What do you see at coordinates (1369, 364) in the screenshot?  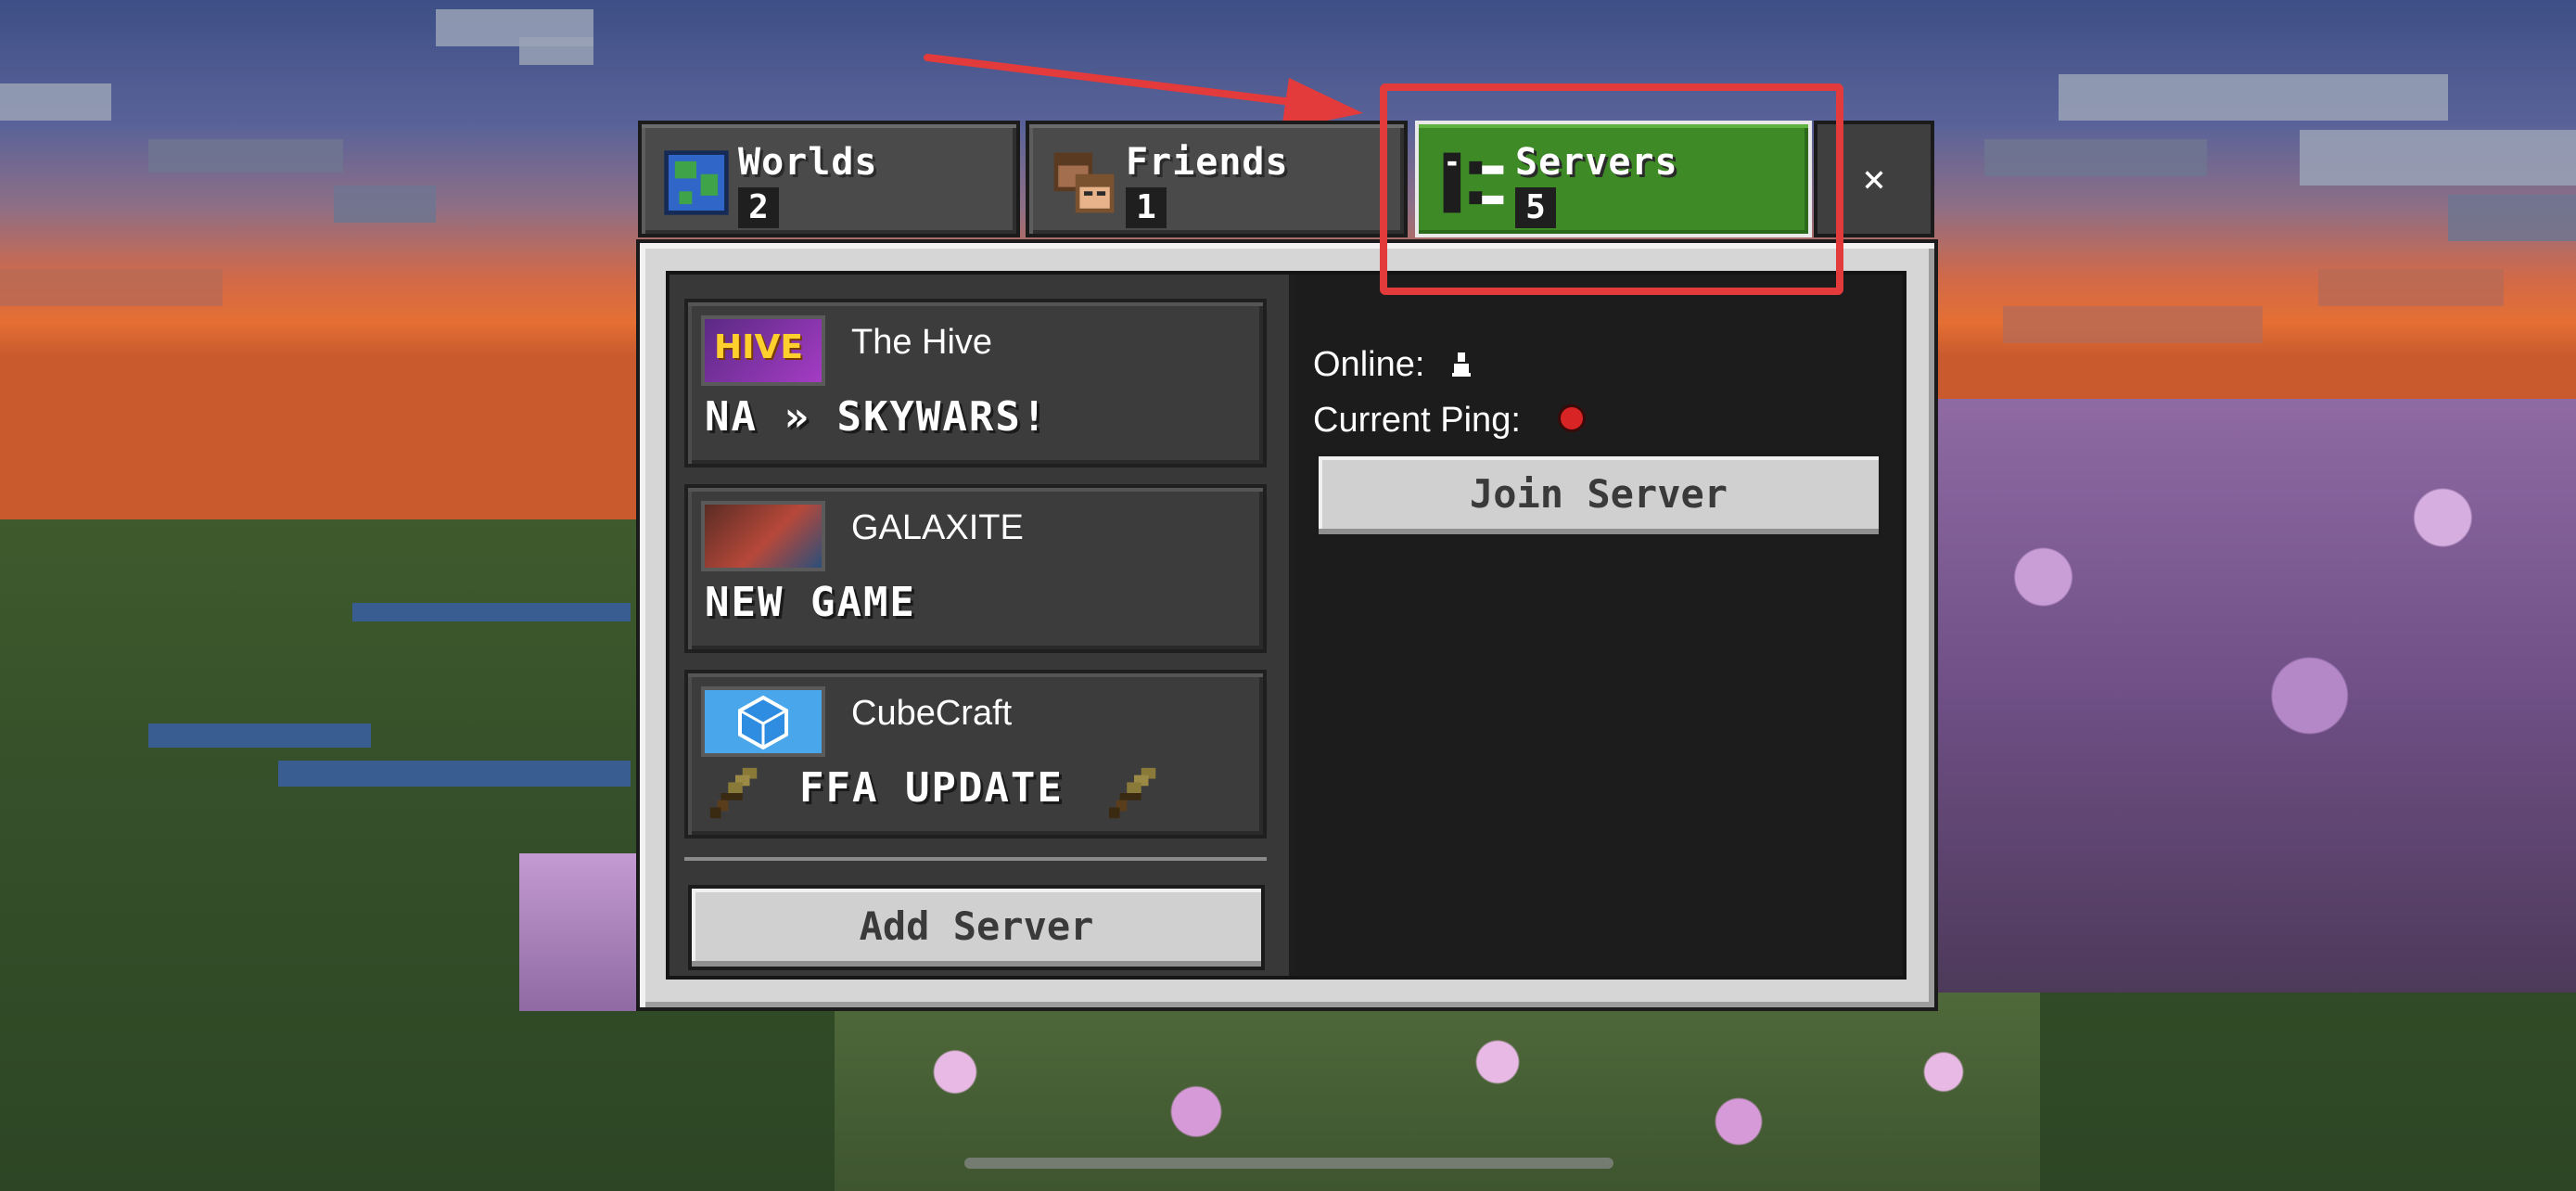 I see `online-label: Online:` at bounding box center [1369, 364].